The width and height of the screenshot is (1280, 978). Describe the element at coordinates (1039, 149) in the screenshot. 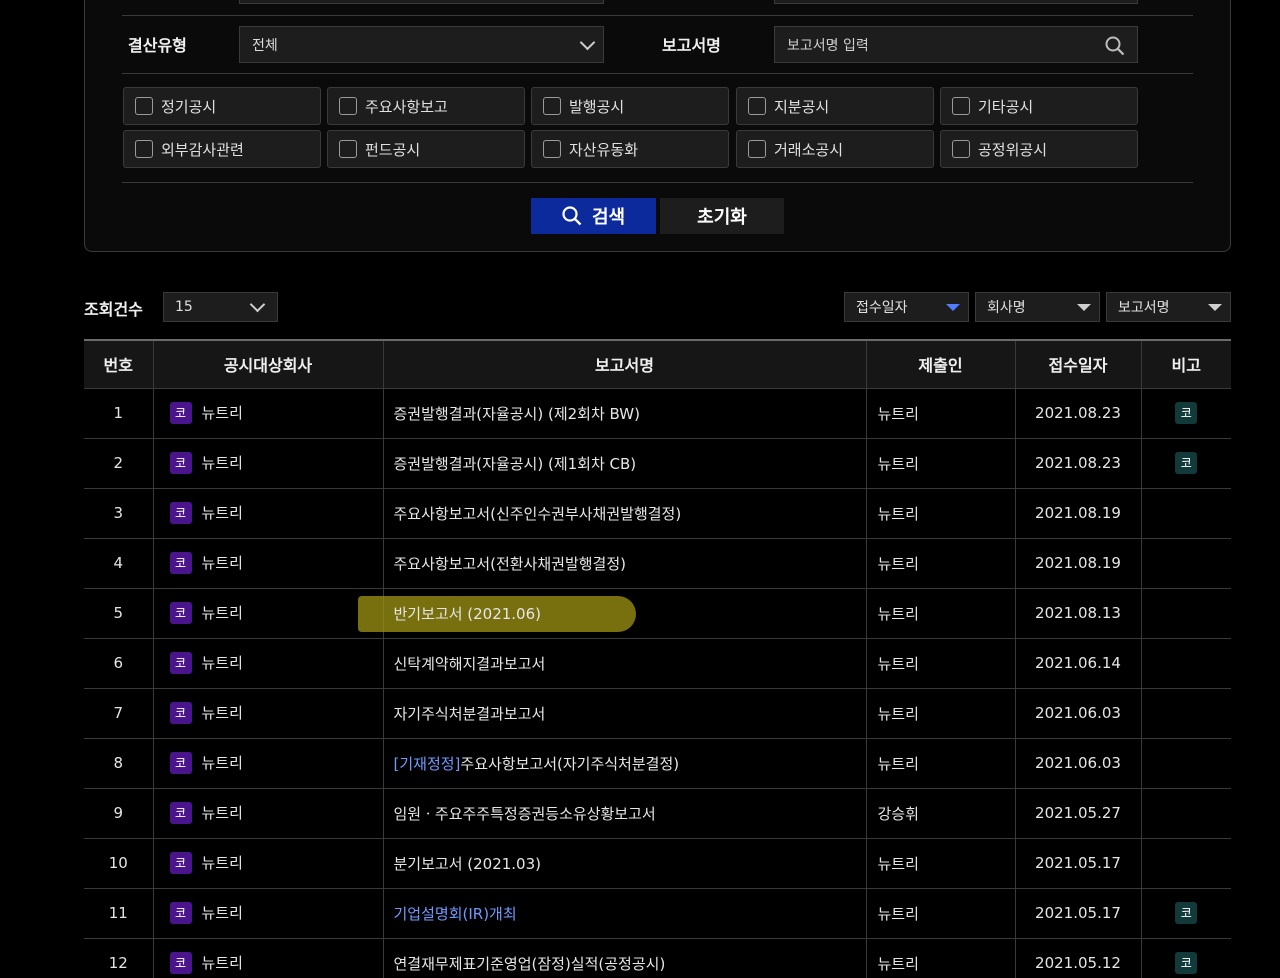

I see `disclosure-type-checkbox: 공정위공시` at that location.